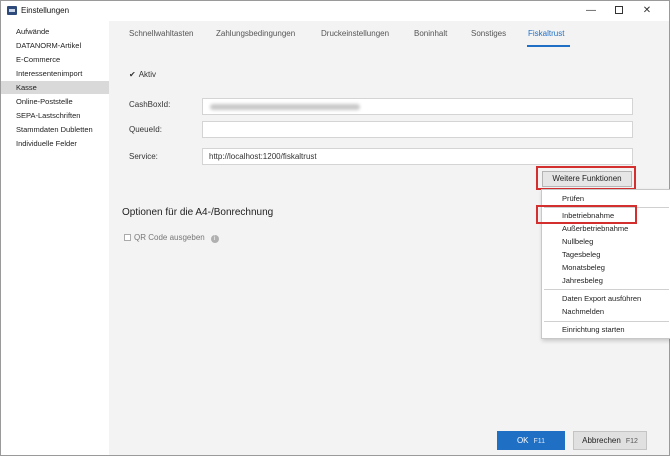 This screenshot has height=456, width=670. What do you see at coordinates (214, 239) in the screenshot?
I see `info-icon: i` at bounding box center [214, 239].